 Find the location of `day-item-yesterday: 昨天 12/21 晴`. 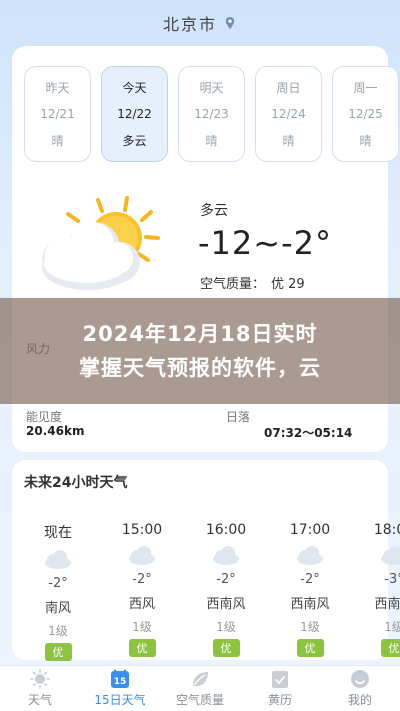

day-item-yesterday: 昨天 12/21 晴 is located at coordinates (57, 114).